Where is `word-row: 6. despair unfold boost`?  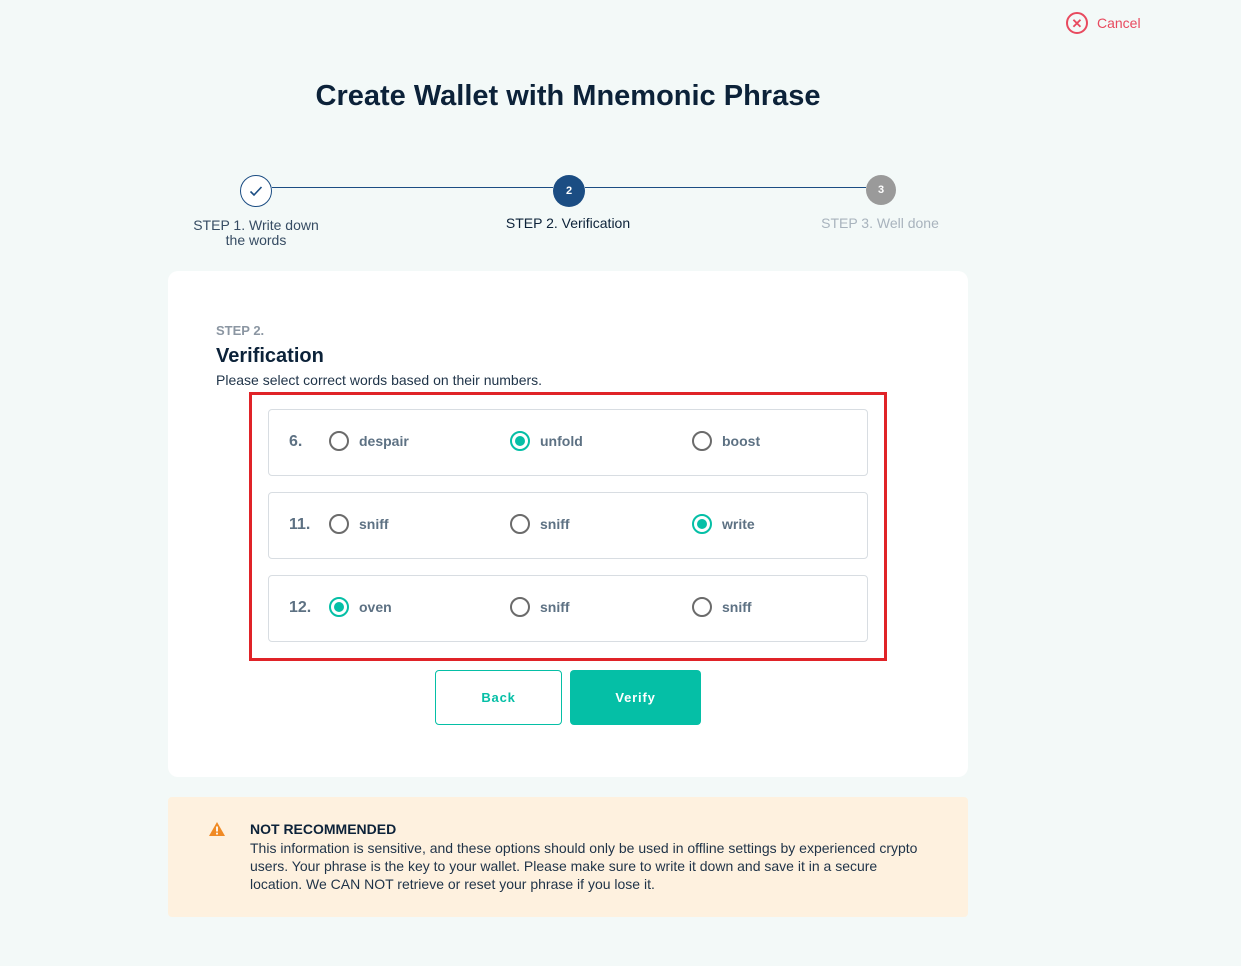
word-row: 6. despair unfold boost is located at coordinates (568, 442).